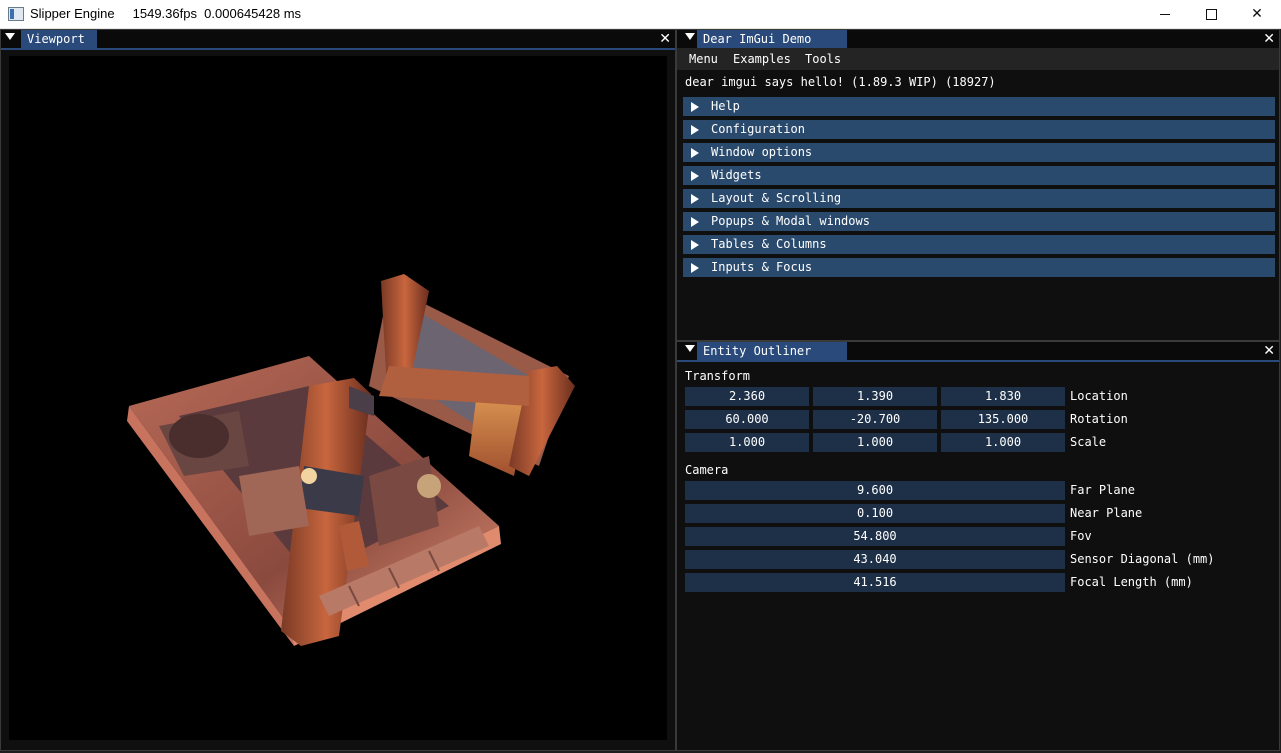 The height and width of the screenshot is (753, 1281). Describe the element at coordinates (875, 419) in the screenshot. I see `rotation-y-field: -20.700` at that location.